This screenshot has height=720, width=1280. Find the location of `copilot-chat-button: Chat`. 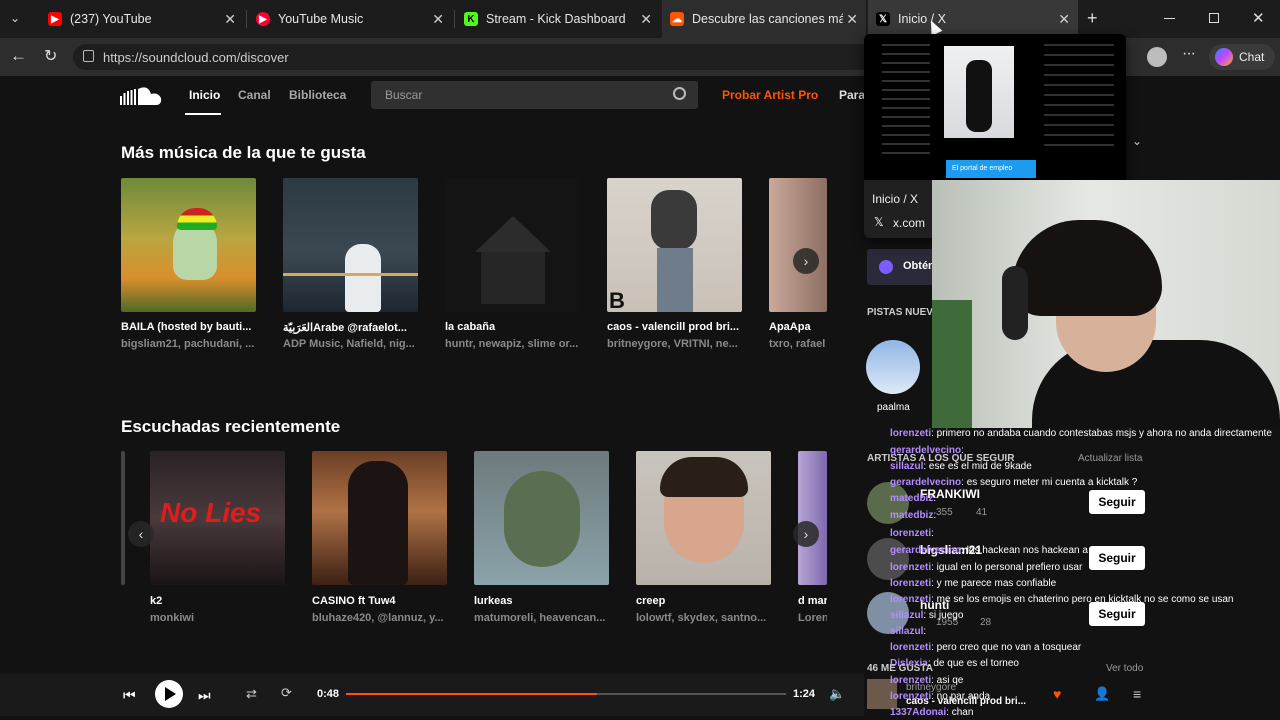

copilot-chat-button: Chat is located at coordinates (1242, 57).